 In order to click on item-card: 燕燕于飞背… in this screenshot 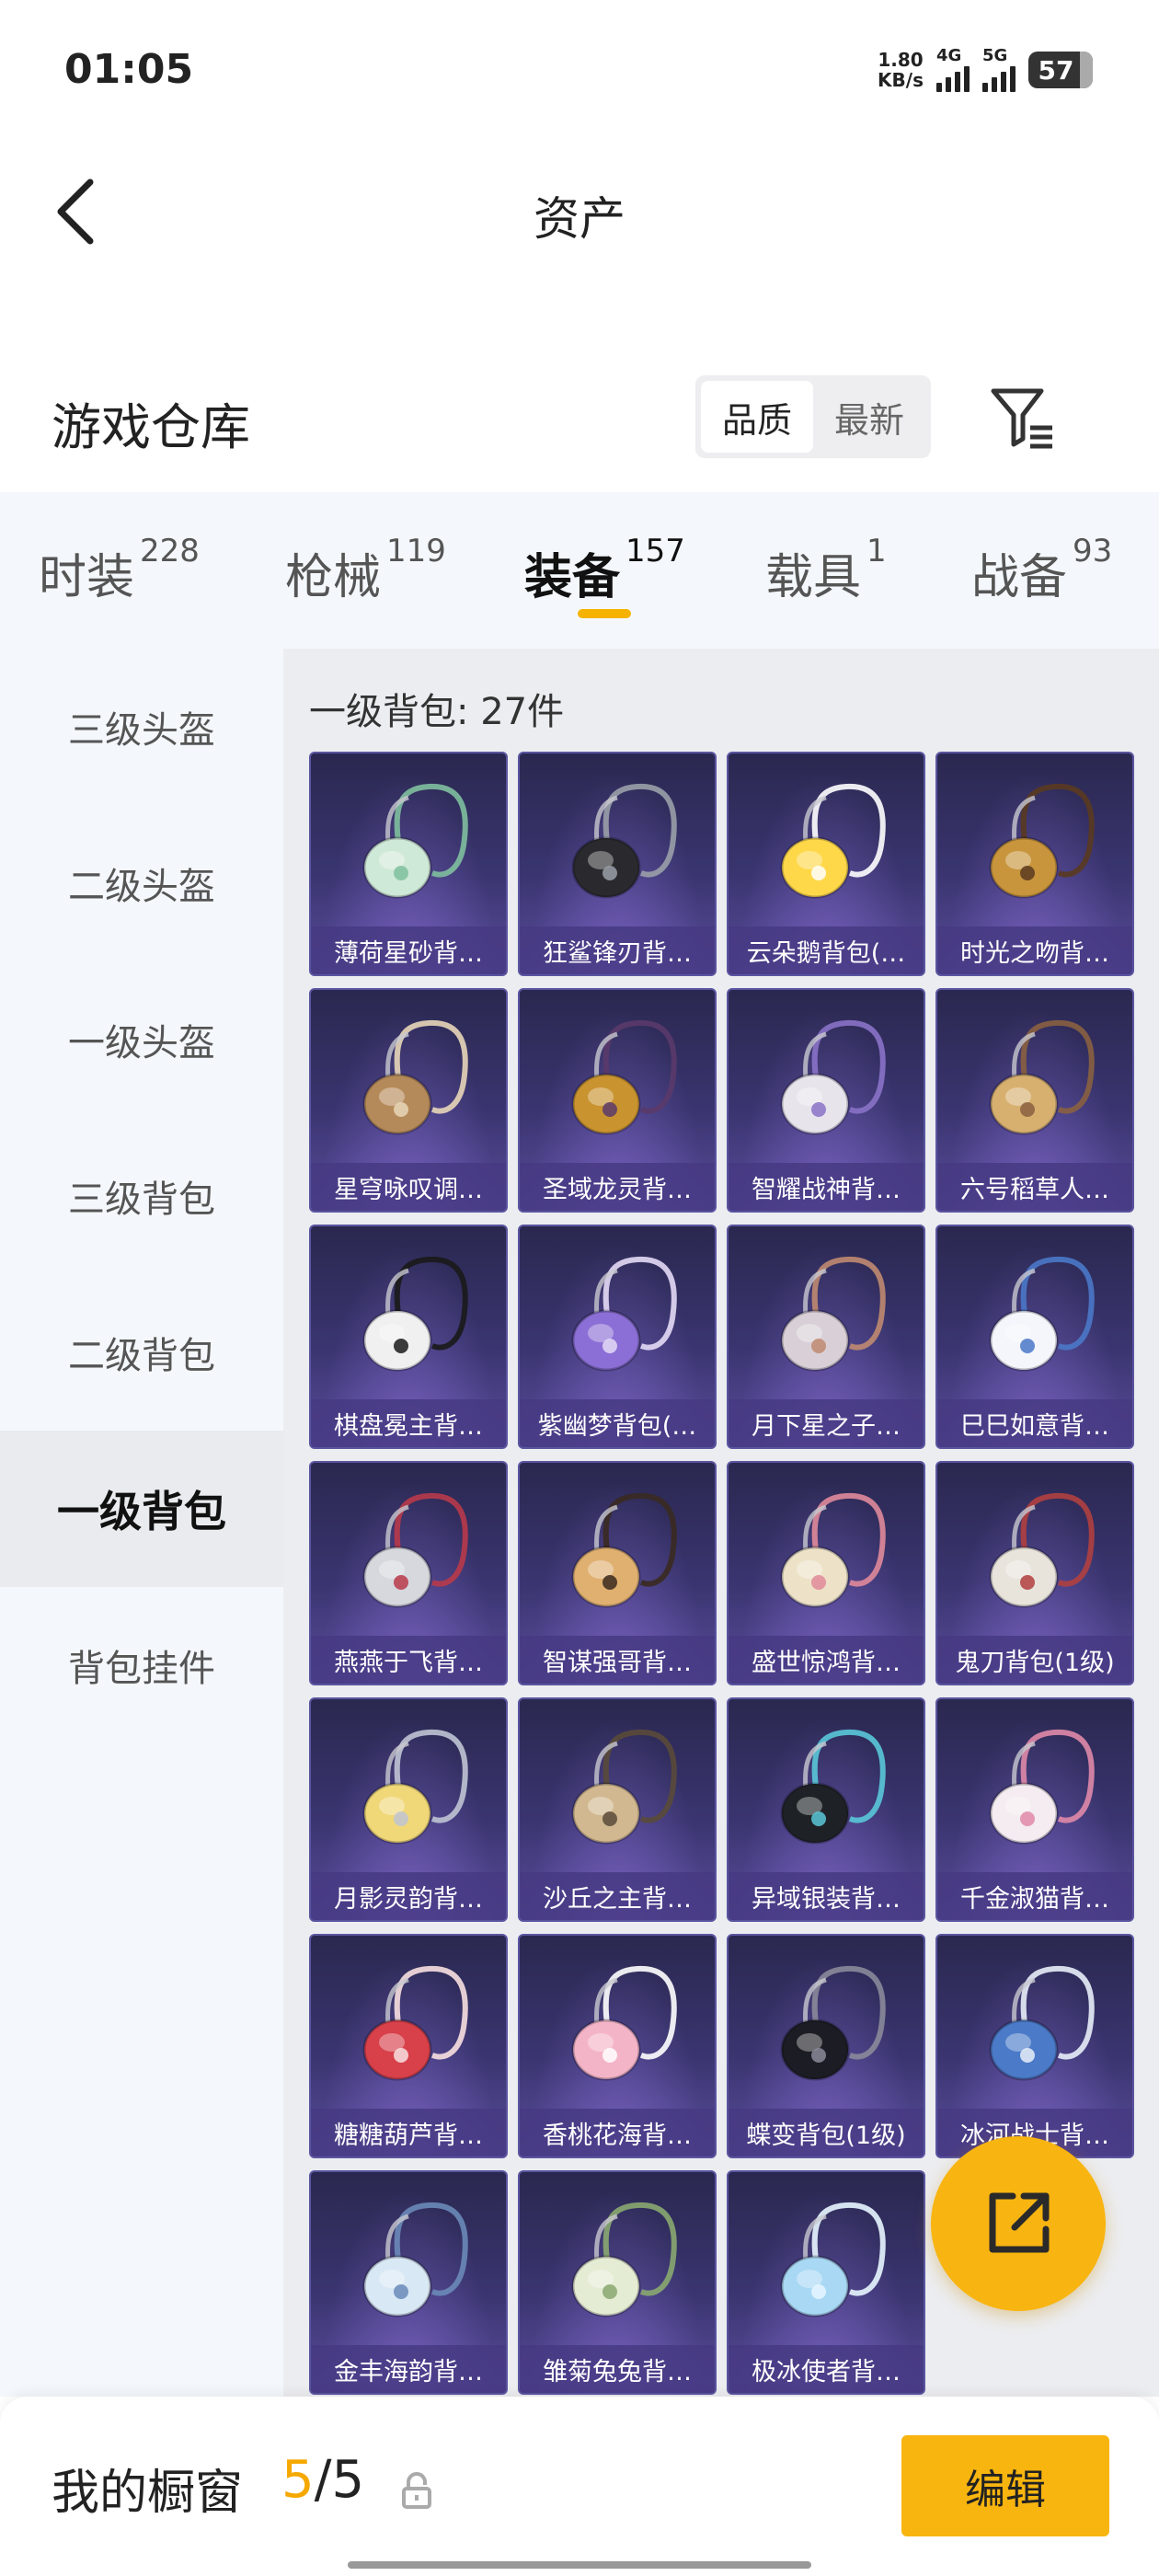, I will do `click(408, 1573)`.